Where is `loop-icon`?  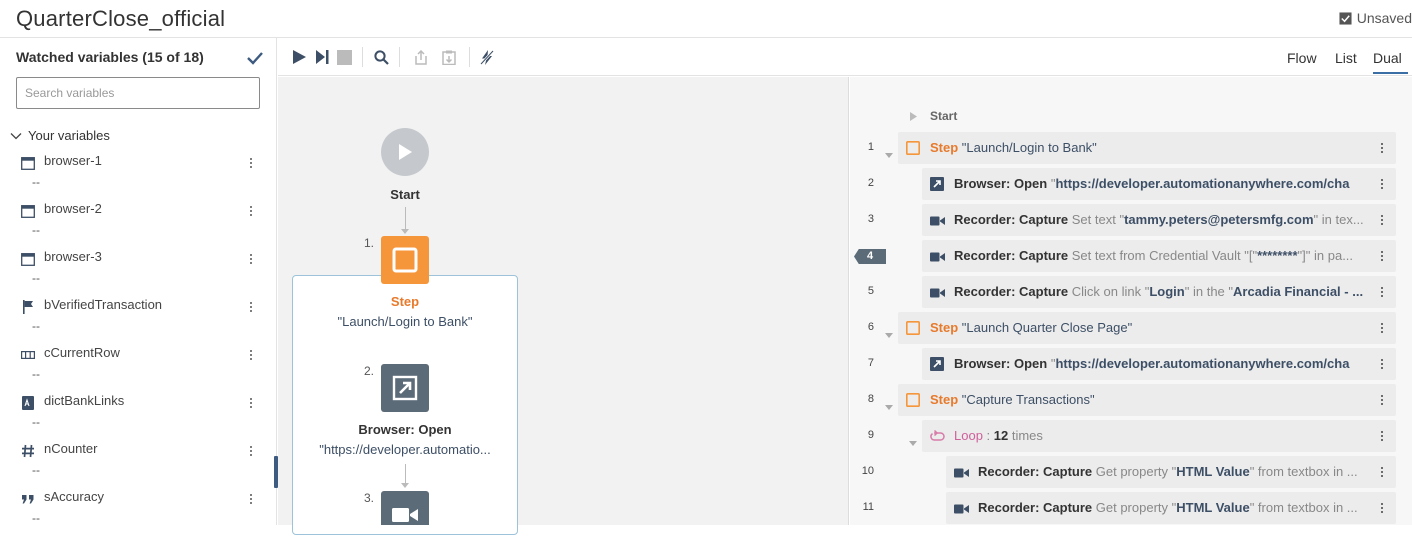 loop-icon is located at coordinates (937, 436).